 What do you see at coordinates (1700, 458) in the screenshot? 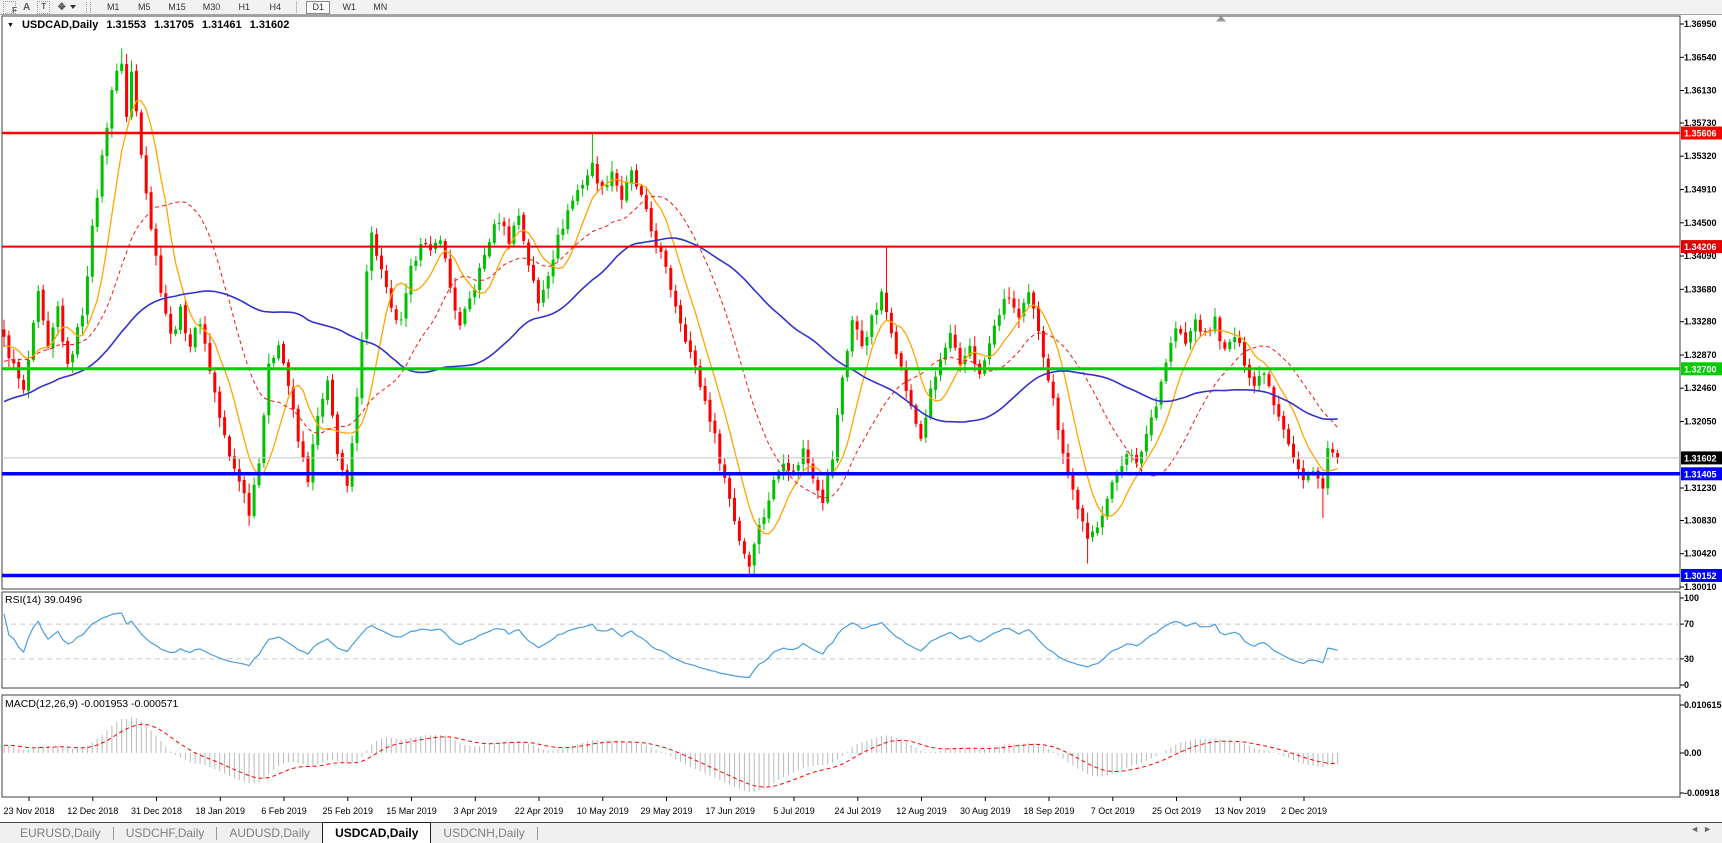
I see `svg-text: 1.31602` at bounding box center [1700, 458].